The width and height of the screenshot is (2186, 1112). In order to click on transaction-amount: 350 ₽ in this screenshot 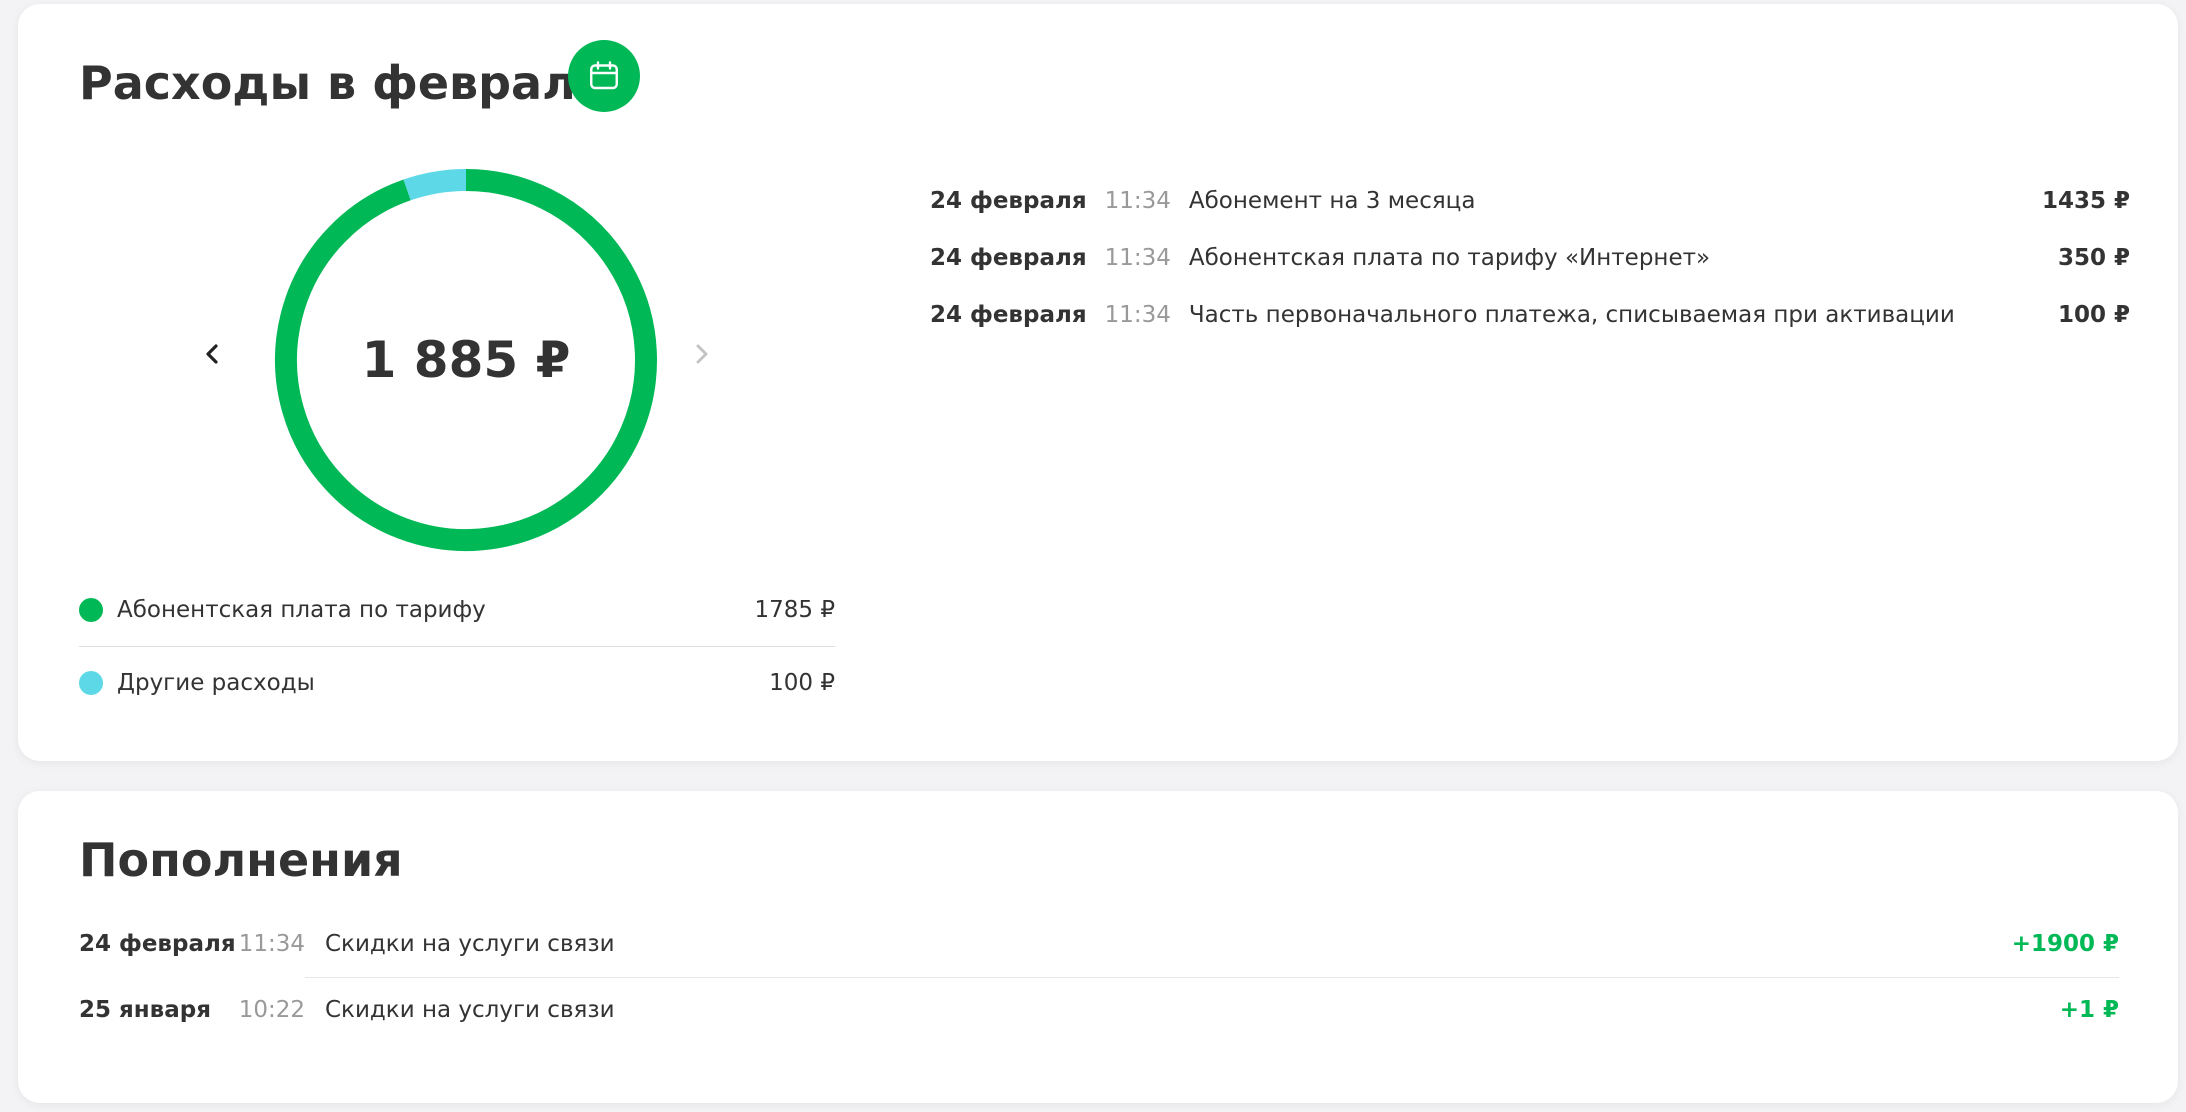, I will do `click(2093, 257)`.